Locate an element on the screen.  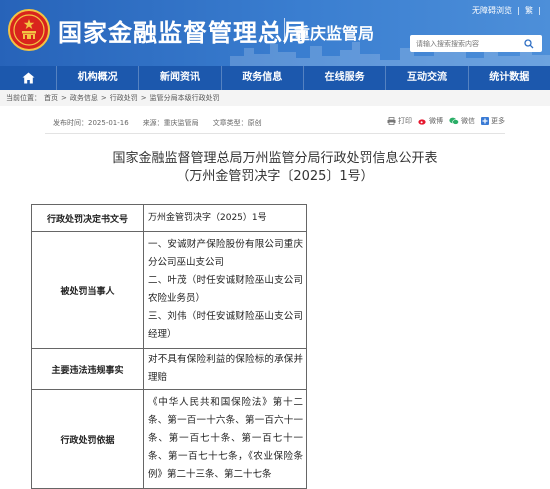
nav-item-online-service: 在线服务 is located at coordinates (343, 78).